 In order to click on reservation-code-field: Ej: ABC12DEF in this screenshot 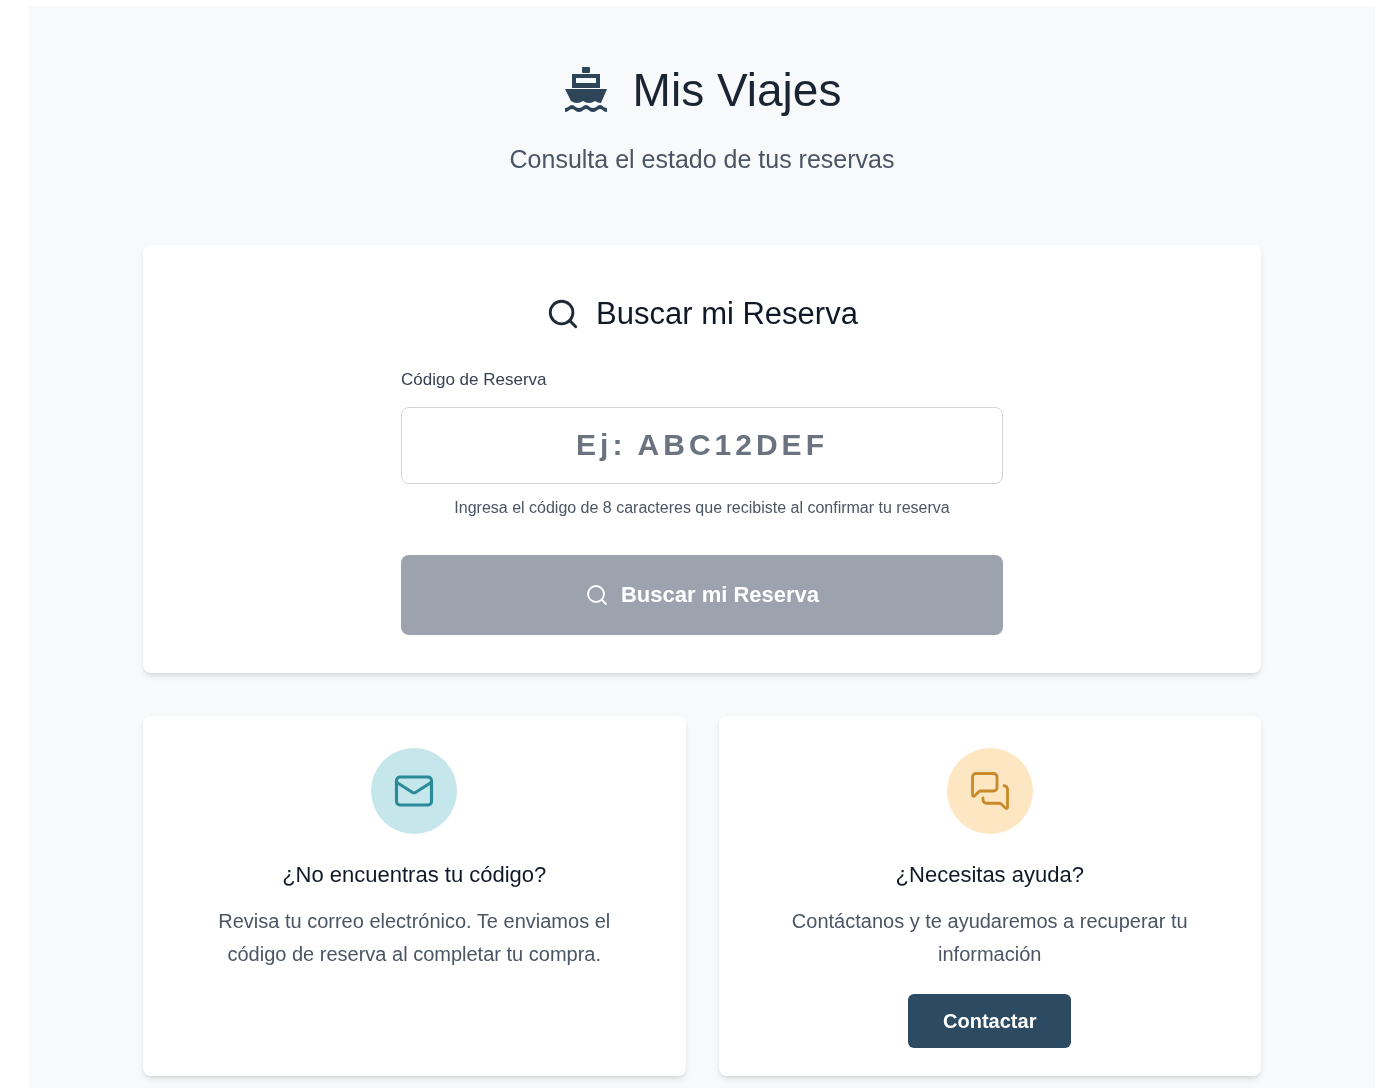, I will do `click(702, 445)`.